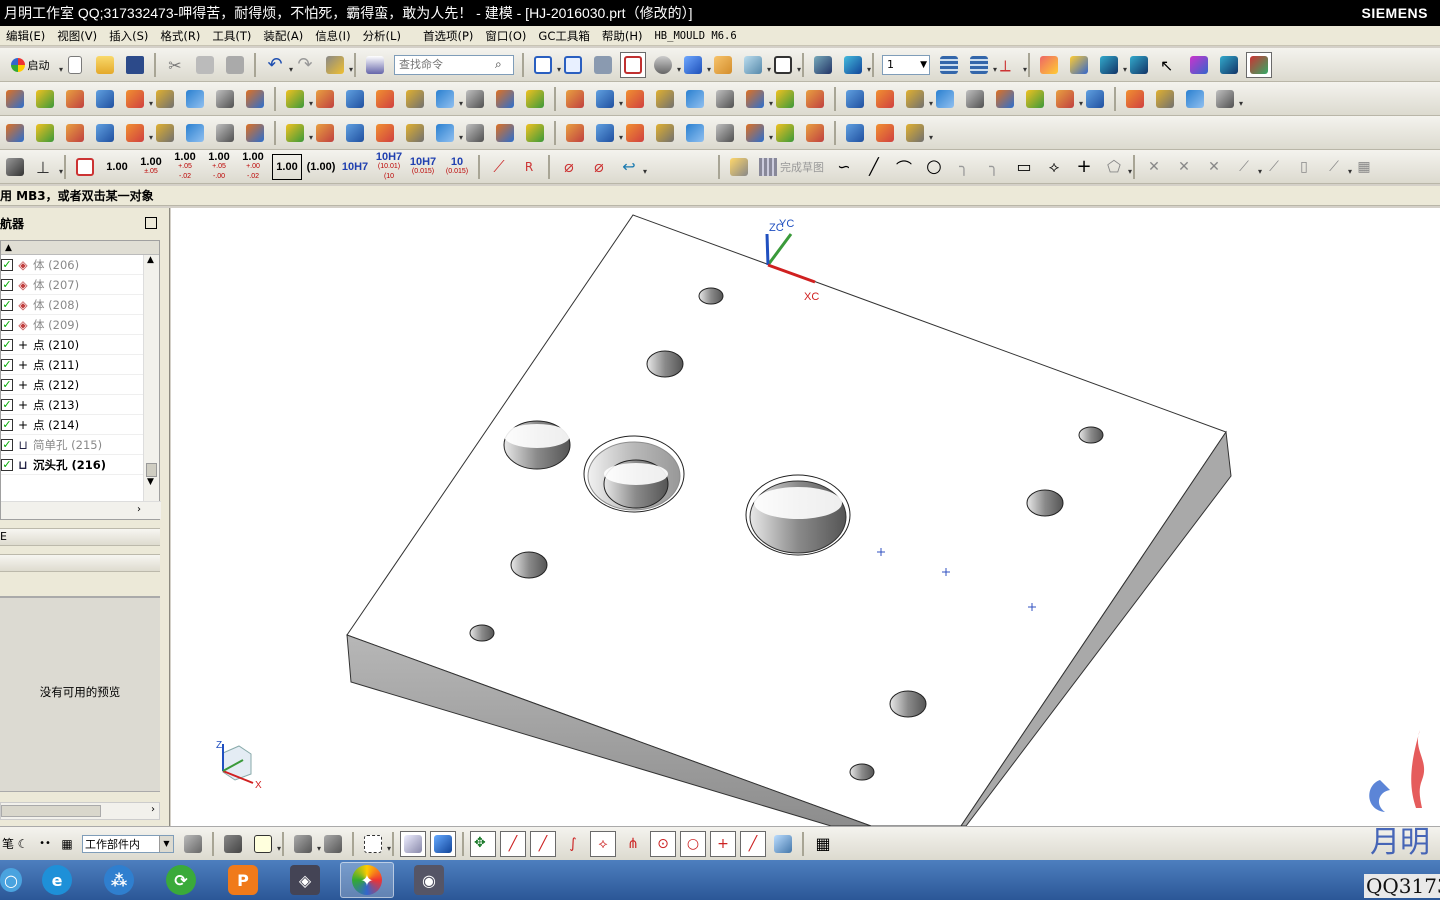 Image resolution: width=1440 pixels, height=900 pixels. Describe the element at coordinates (1184, 167) in the screenshot. I see `quick-extend-button: ✕` at that location.